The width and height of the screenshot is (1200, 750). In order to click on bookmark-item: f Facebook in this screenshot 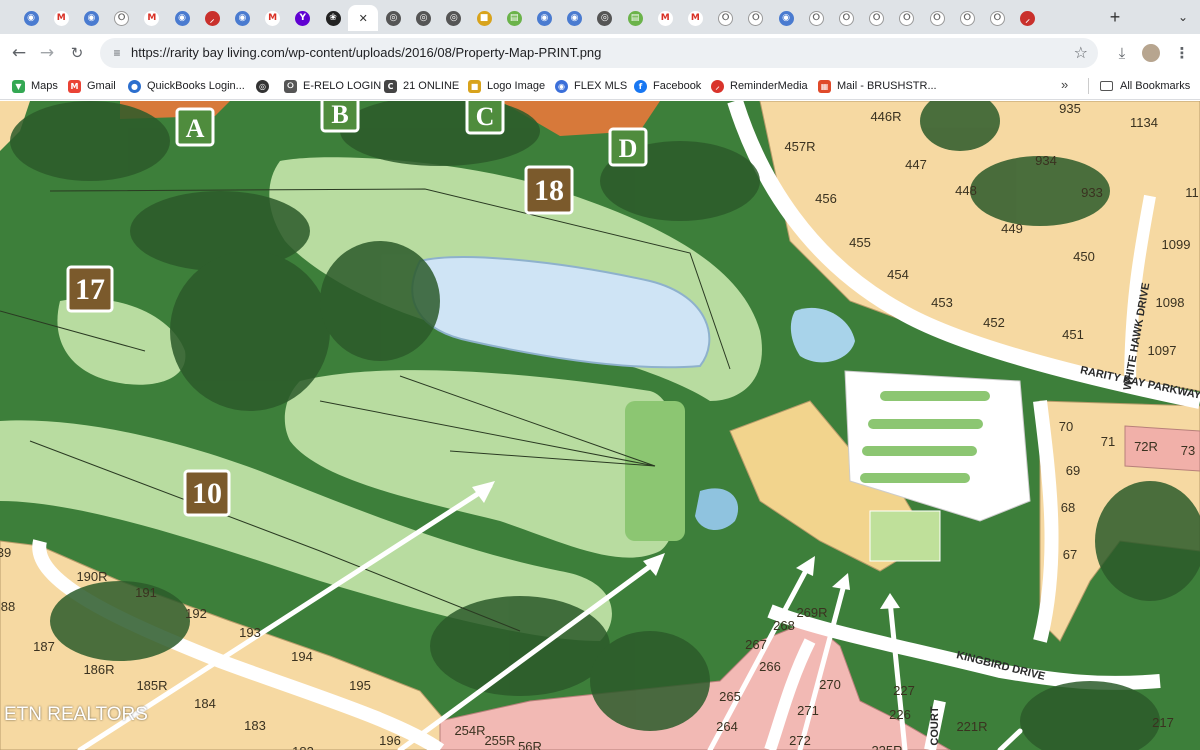, I will do `click(667, 86)`.